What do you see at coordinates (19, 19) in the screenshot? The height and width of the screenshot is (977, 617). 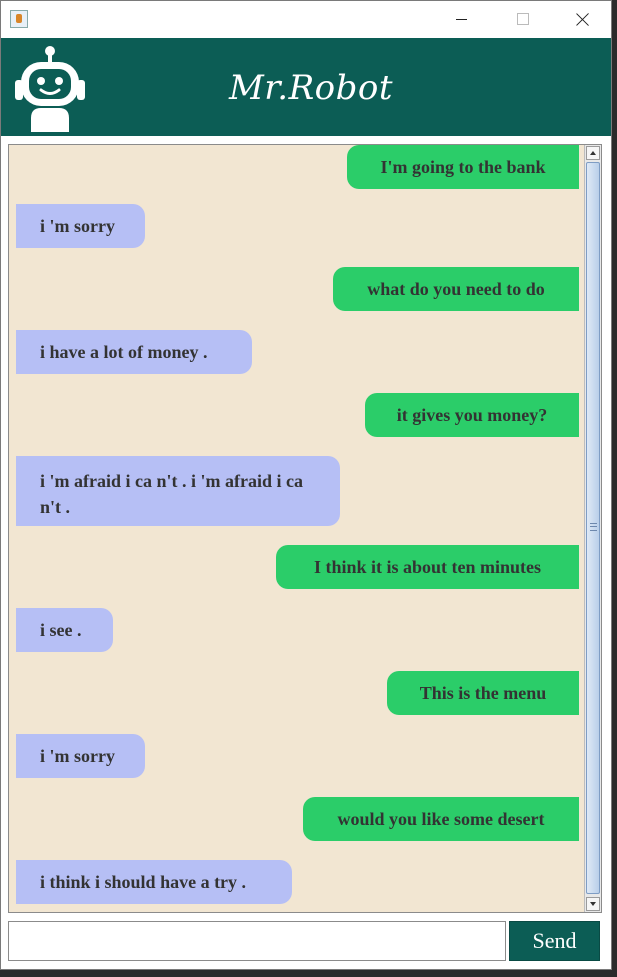 I see `java-app-icon` at bounding box center [19, 19].